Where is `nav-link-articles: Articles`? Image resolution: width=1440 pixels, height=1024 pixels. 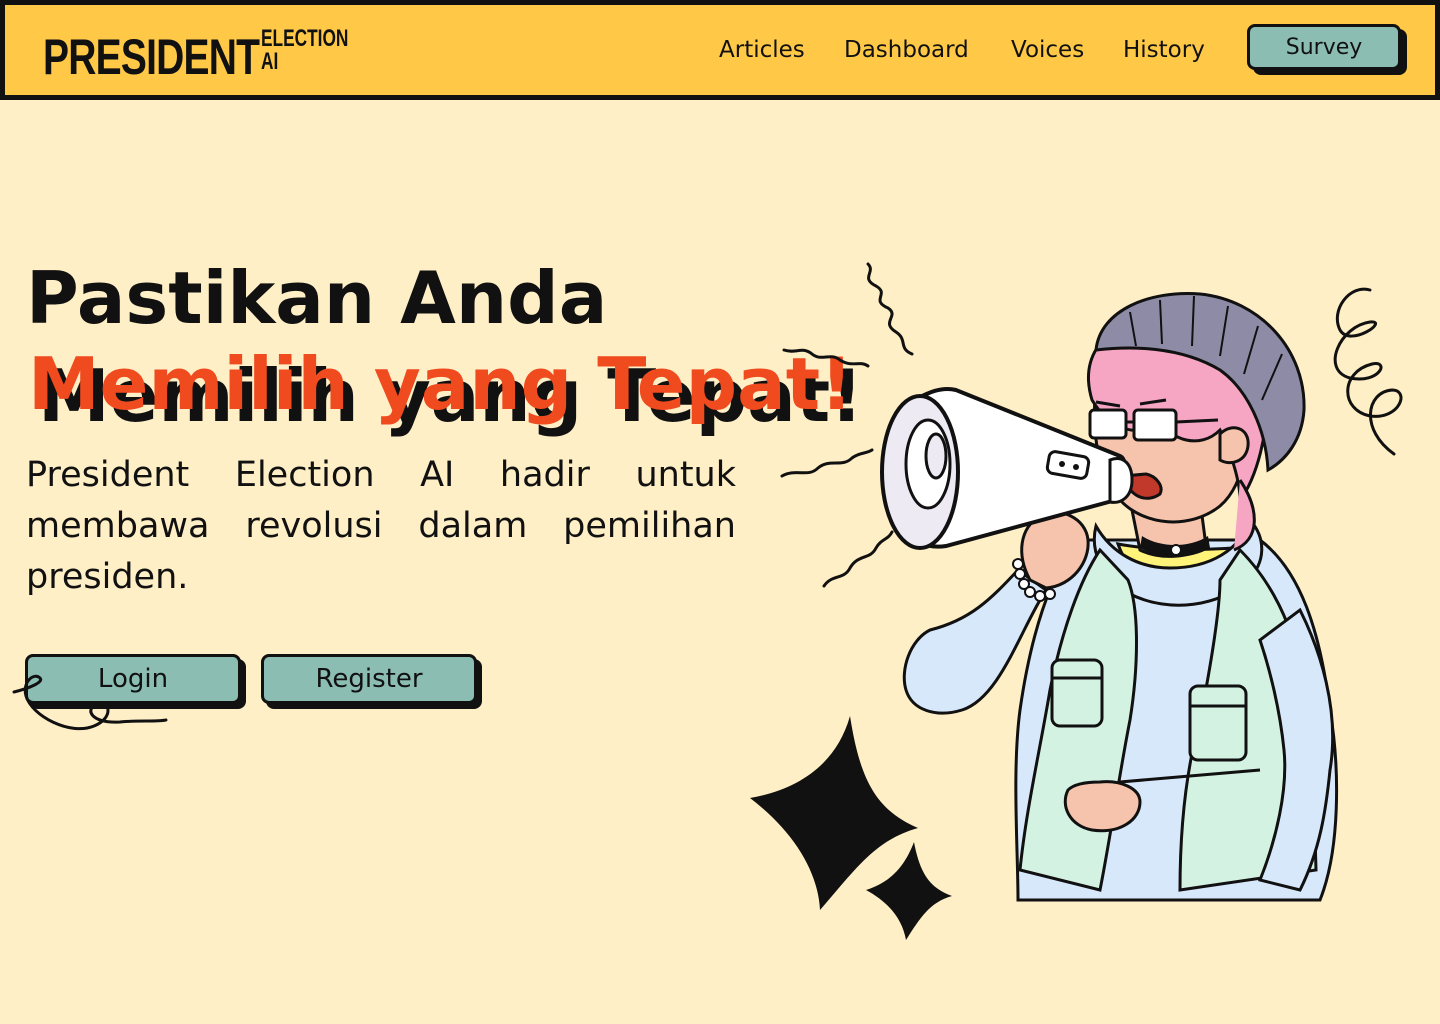 nav-link-articles: Articles is located at coordinates (762, 50).